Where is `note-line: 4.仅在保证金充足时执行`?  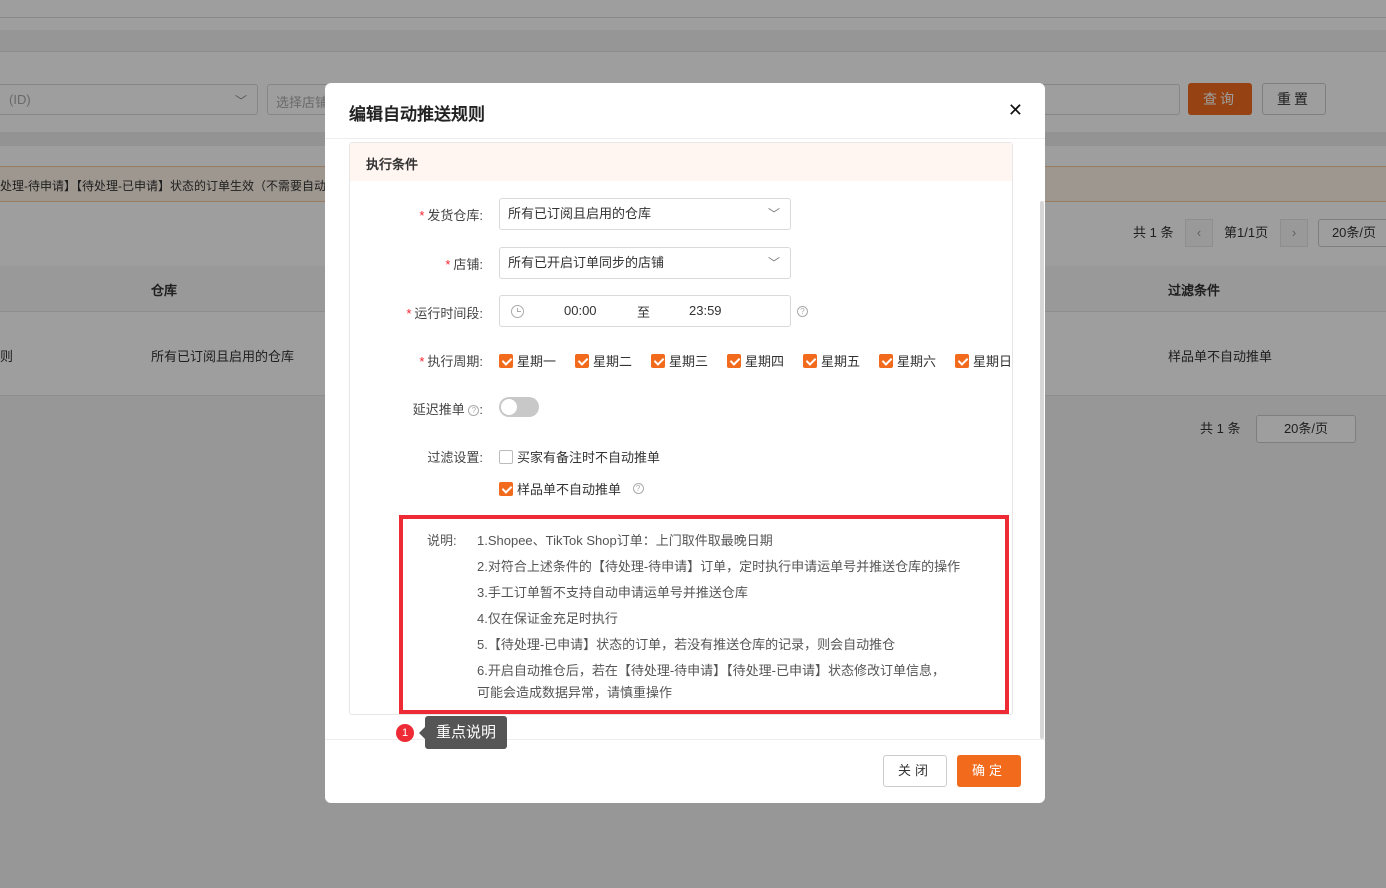 note-line: 4.仅在保证金充足时执行 is located at coordinates (547, 618).